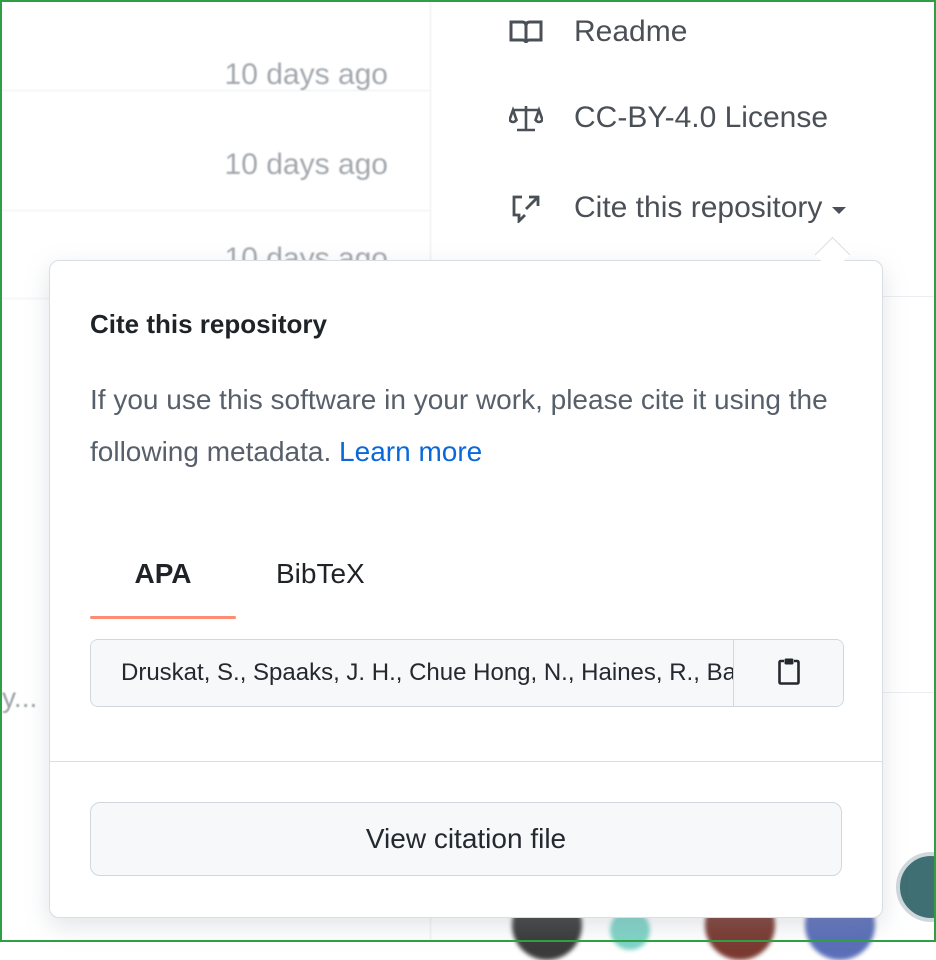 Image resolution: width=936 pixels, height=960 pixels. What do you see at coordinates (839, 210) in the screenshot?
I see `chevron-down-icon` at bounding box center [839, 210].